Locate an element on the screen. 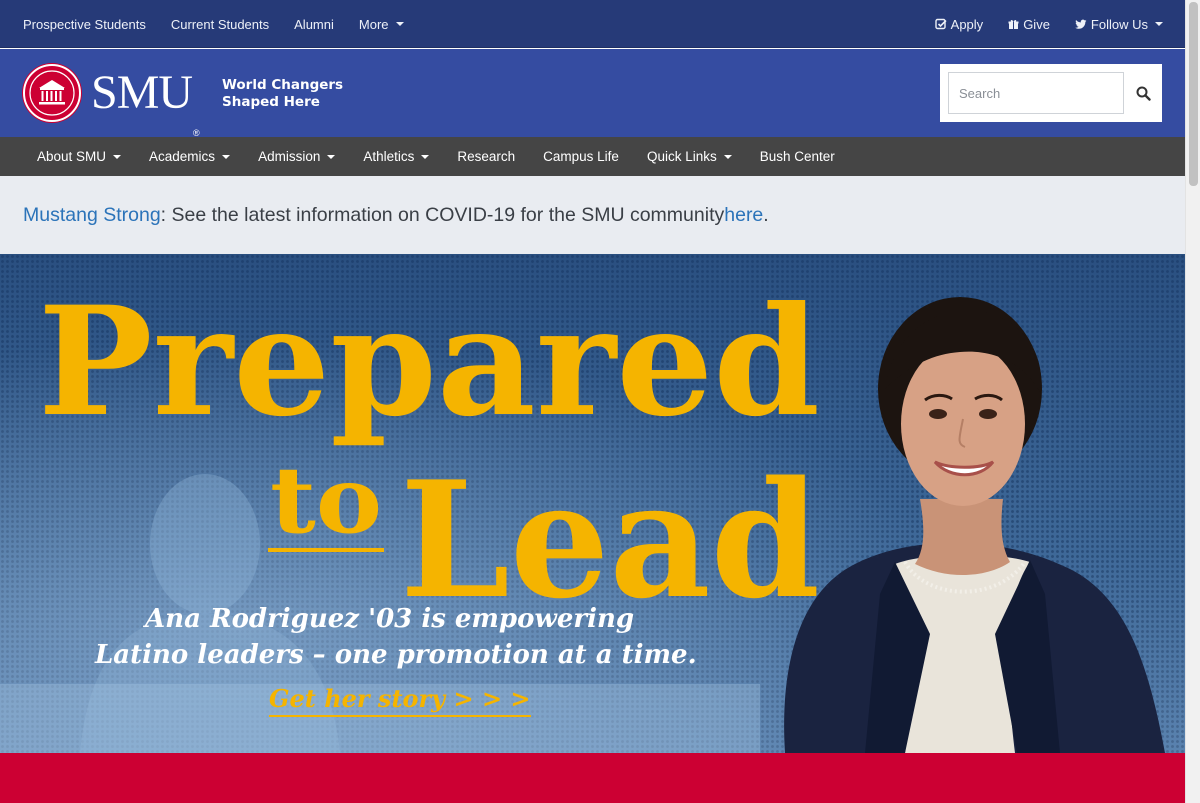 The image size is (1200, 803). smu-seal-icon is located at coordinates (52, 93).